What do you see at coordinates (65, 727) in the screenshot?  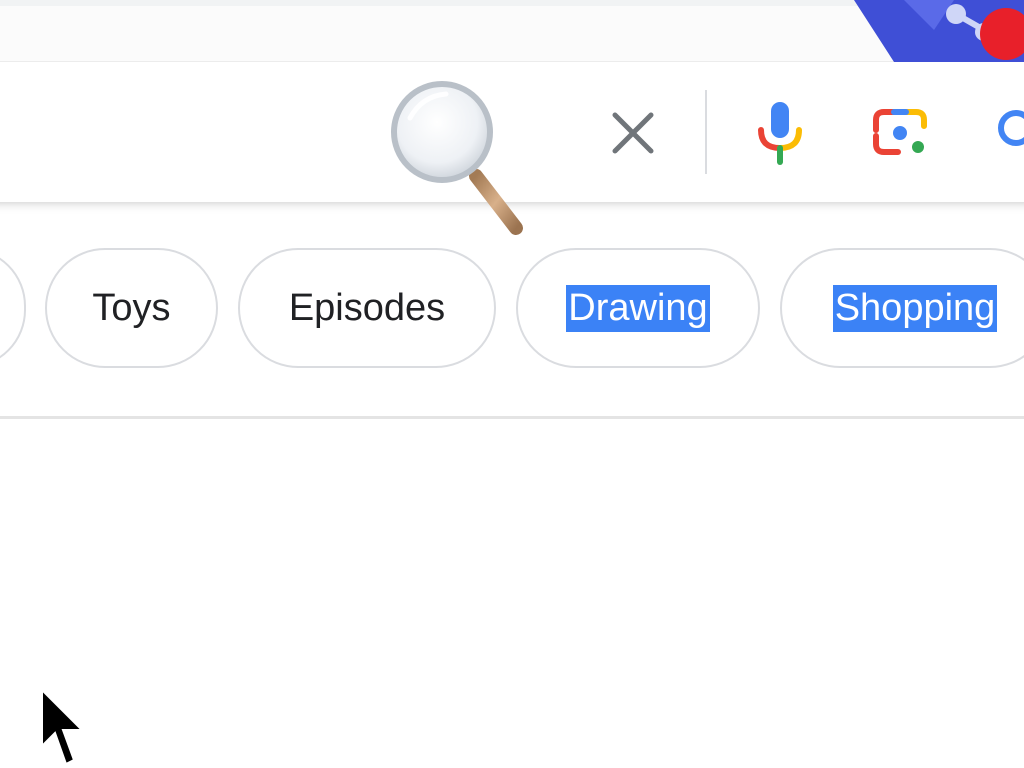 I see `mouse-pointer-icon` at bounding box center [65, 727].